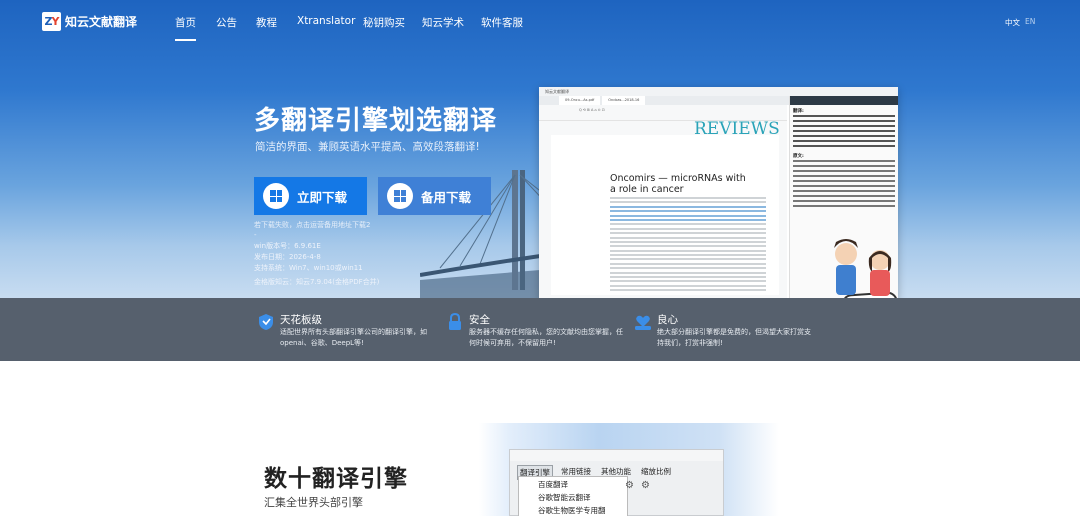 The height and width of the screenshot is (516, 1080). What do you see at coordinates (1030, 21) in the screenshot?
I see `lang-en: EN` at bounding box center [1030, 21].